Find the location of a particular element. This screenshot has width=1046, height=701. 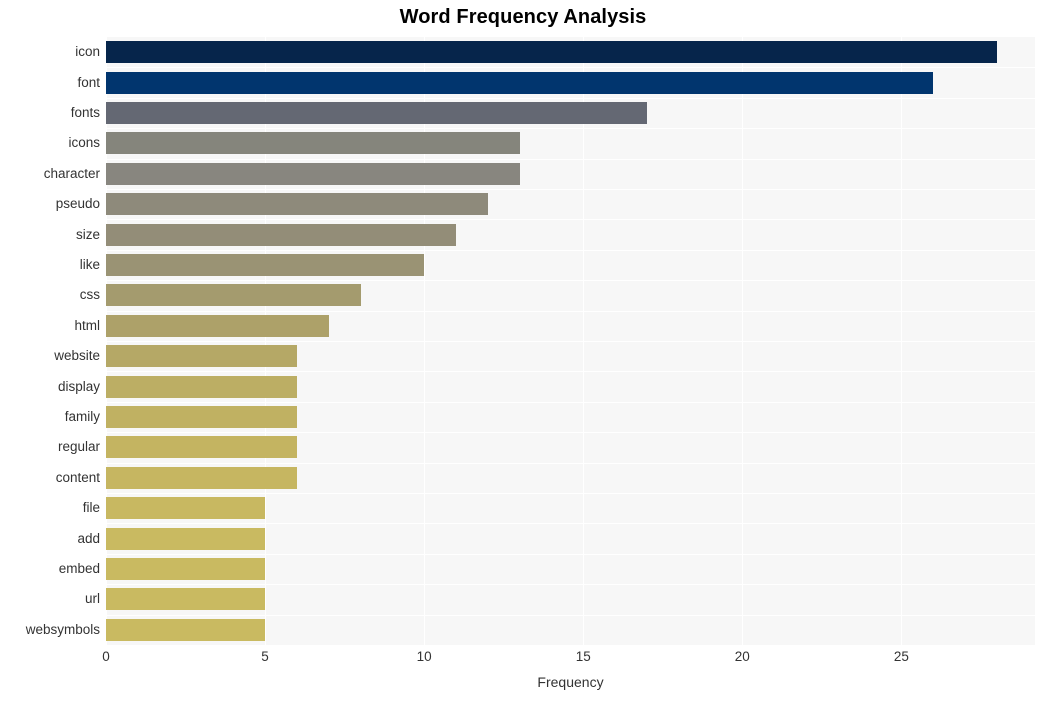

y-axis-tick-label: regular is located at coordinates (78, 446).